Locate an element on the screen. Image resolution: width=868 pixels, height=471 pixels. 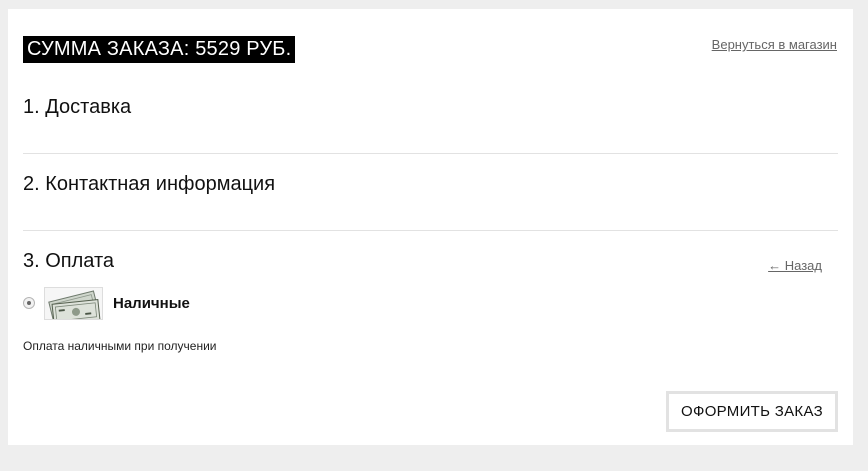
back-link: ← Назад is located at coordinates (795, 265).